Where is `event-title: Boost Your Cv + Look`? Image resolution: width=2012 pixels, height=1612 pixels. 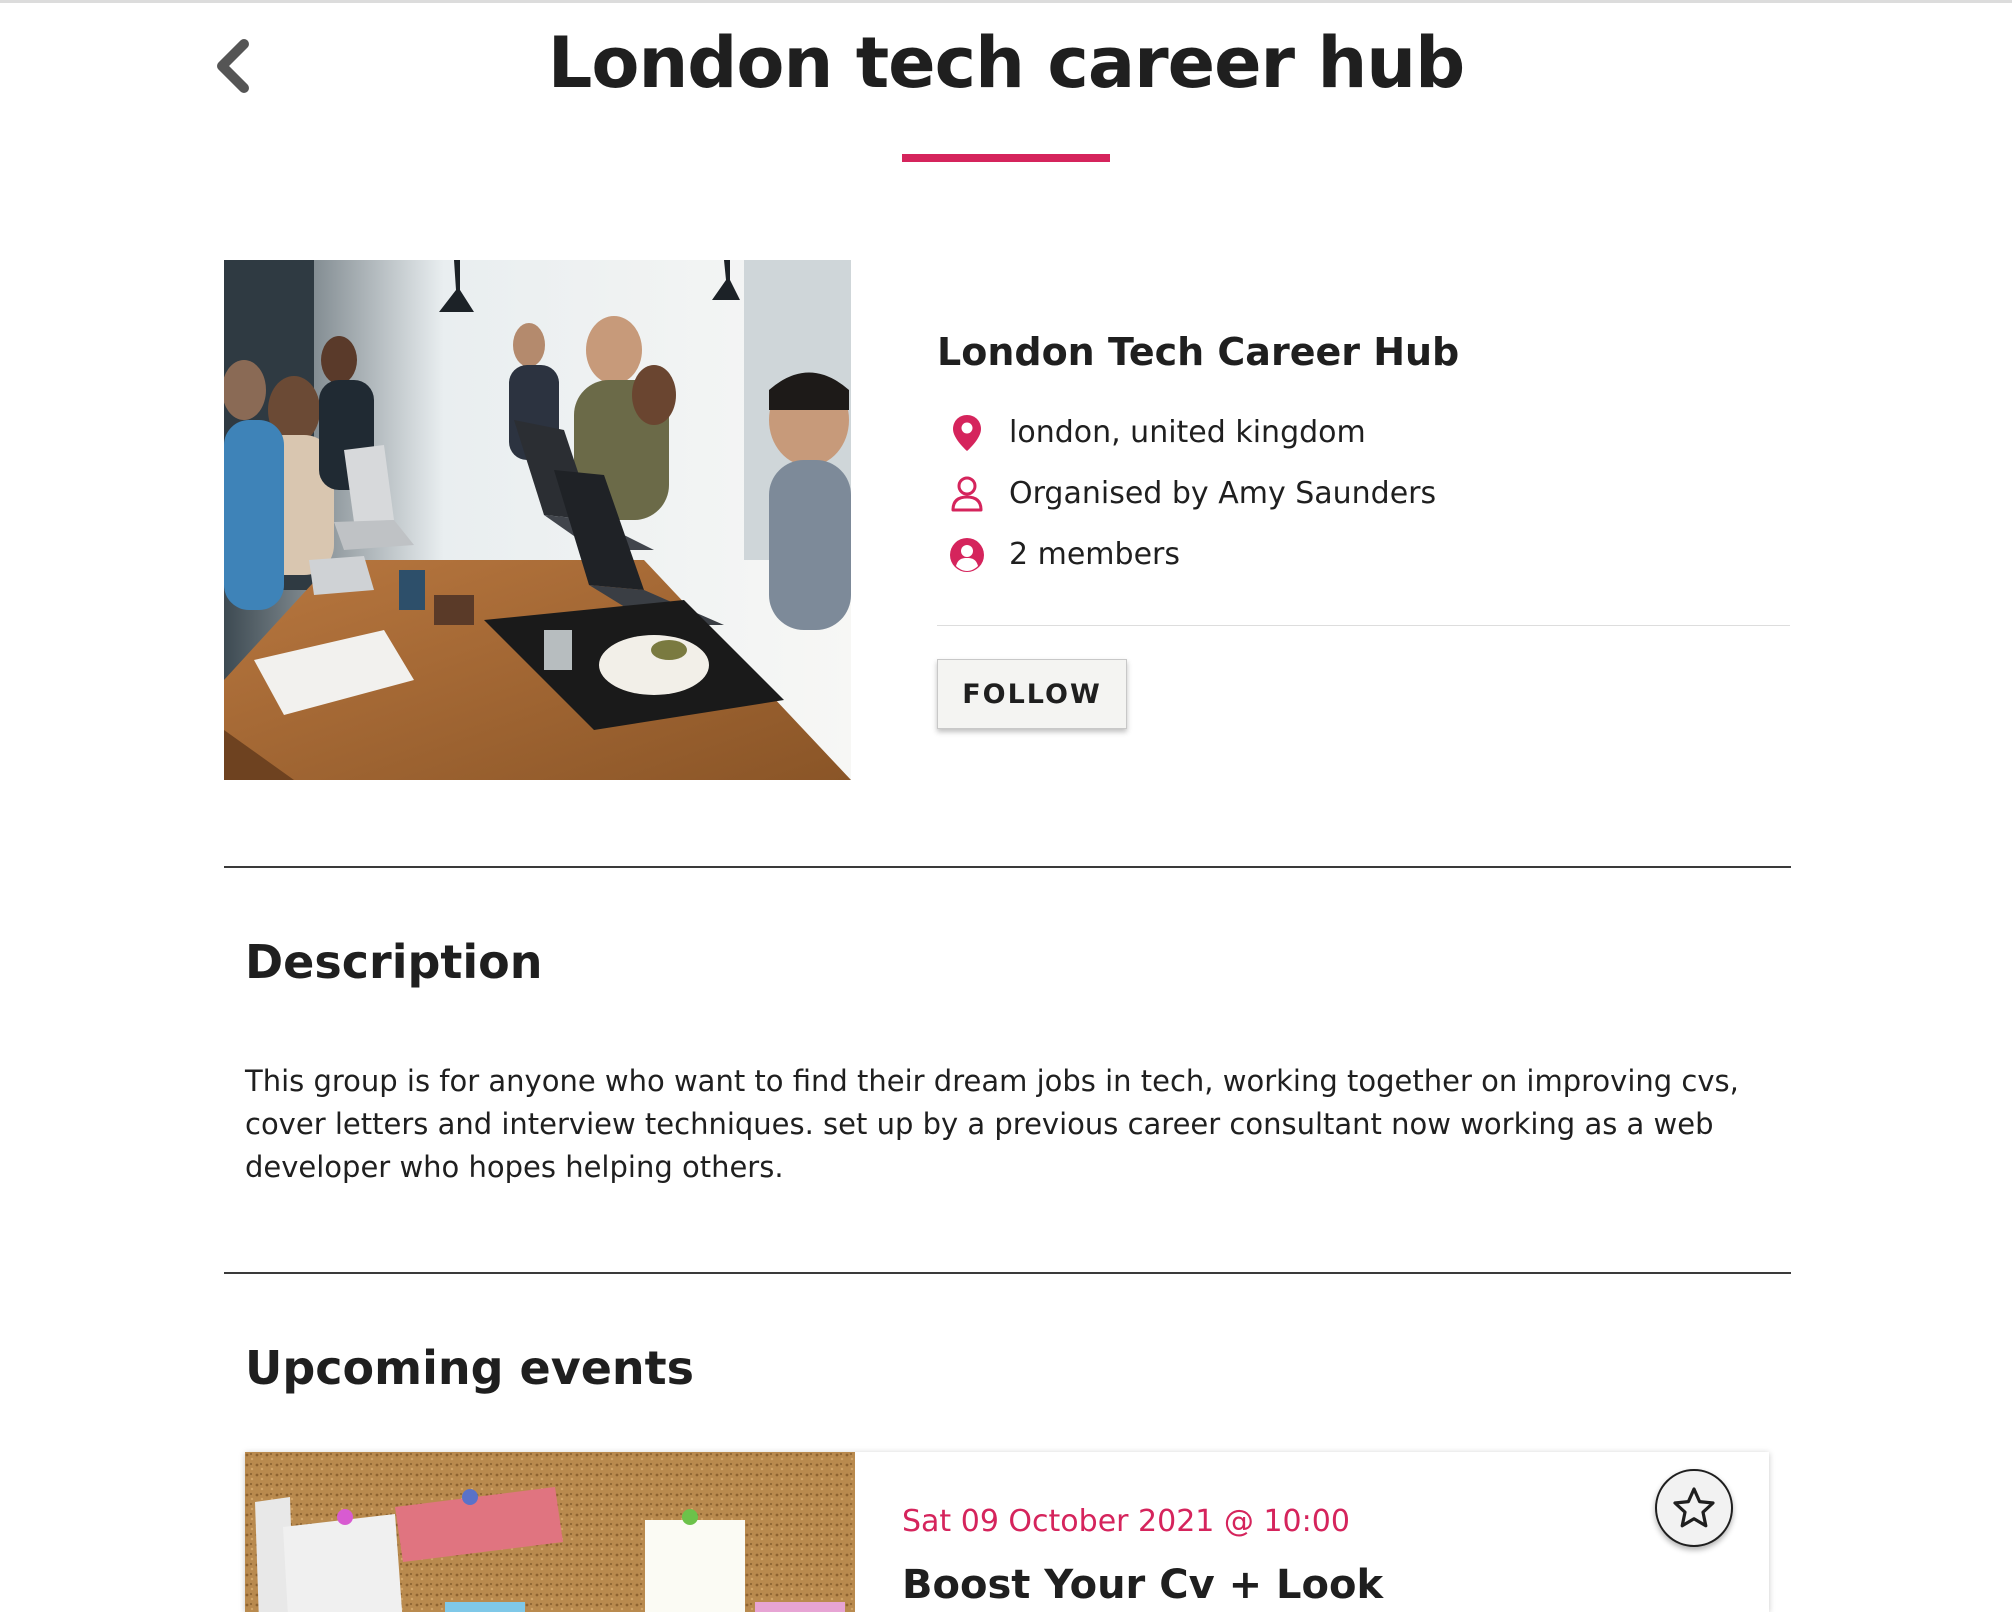
event-title: Boost Your Cv + Look is located at coordinates (1142, 1585).